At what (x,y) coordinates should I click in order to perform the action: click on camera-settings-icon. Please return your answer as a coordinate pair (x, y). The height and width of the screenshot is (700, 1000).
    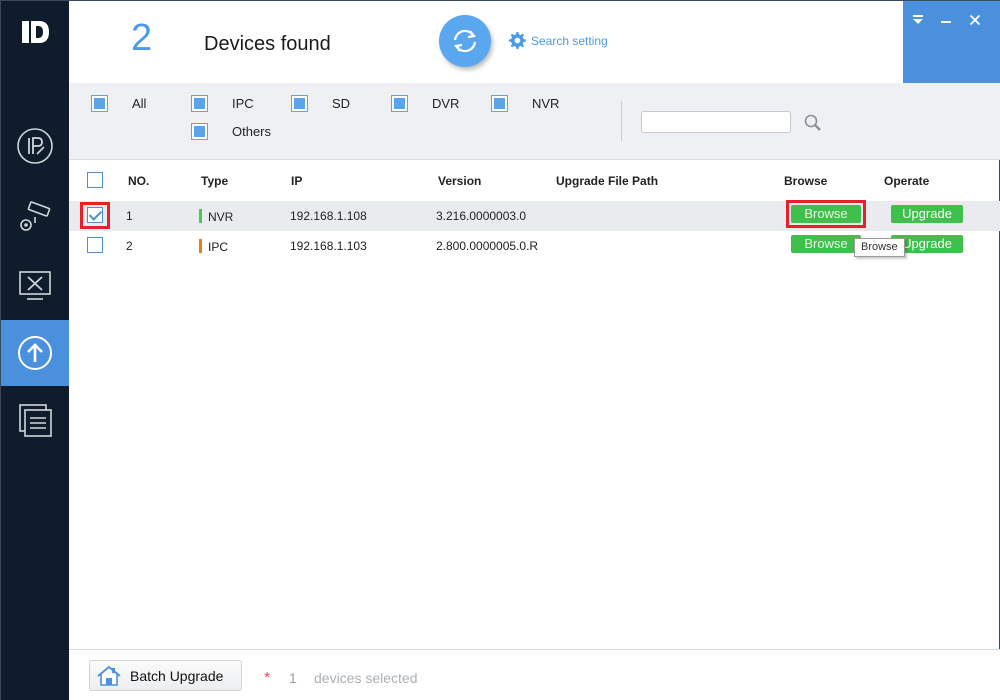
    Looking at the image, I should click on (35, 216).